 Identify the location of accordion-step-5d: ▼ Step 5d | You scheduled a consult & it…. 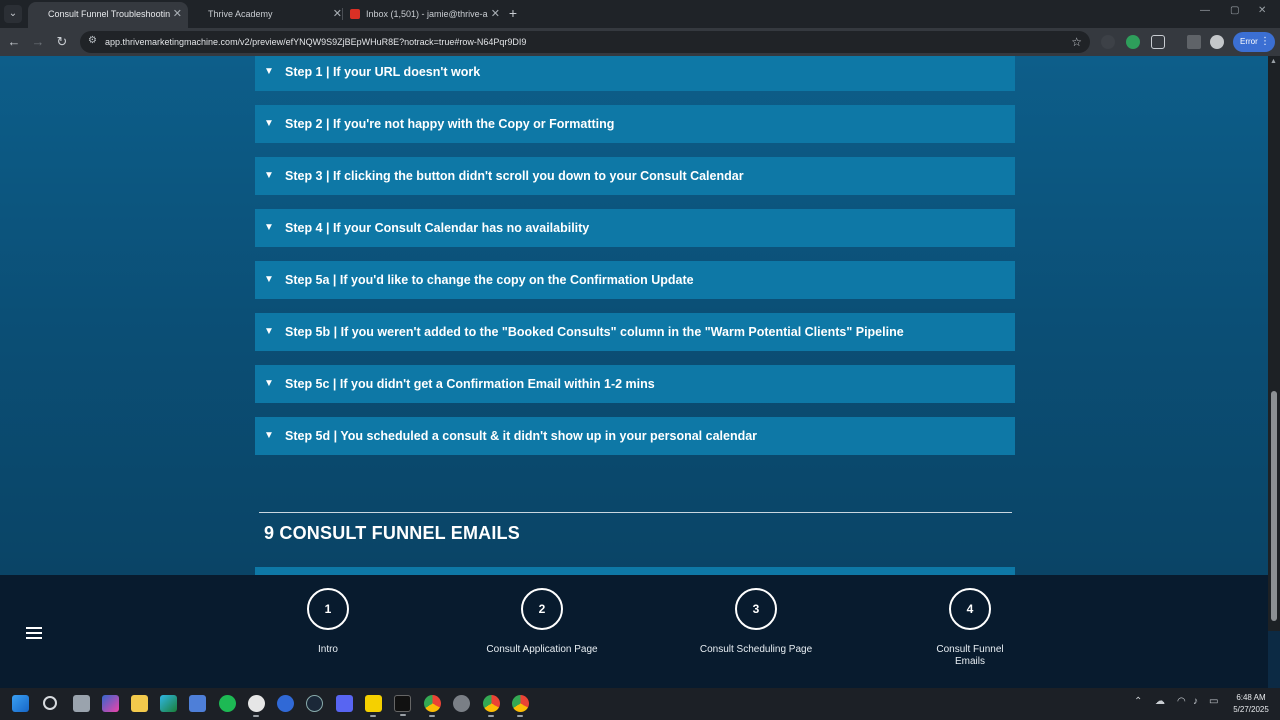
(635, 436).